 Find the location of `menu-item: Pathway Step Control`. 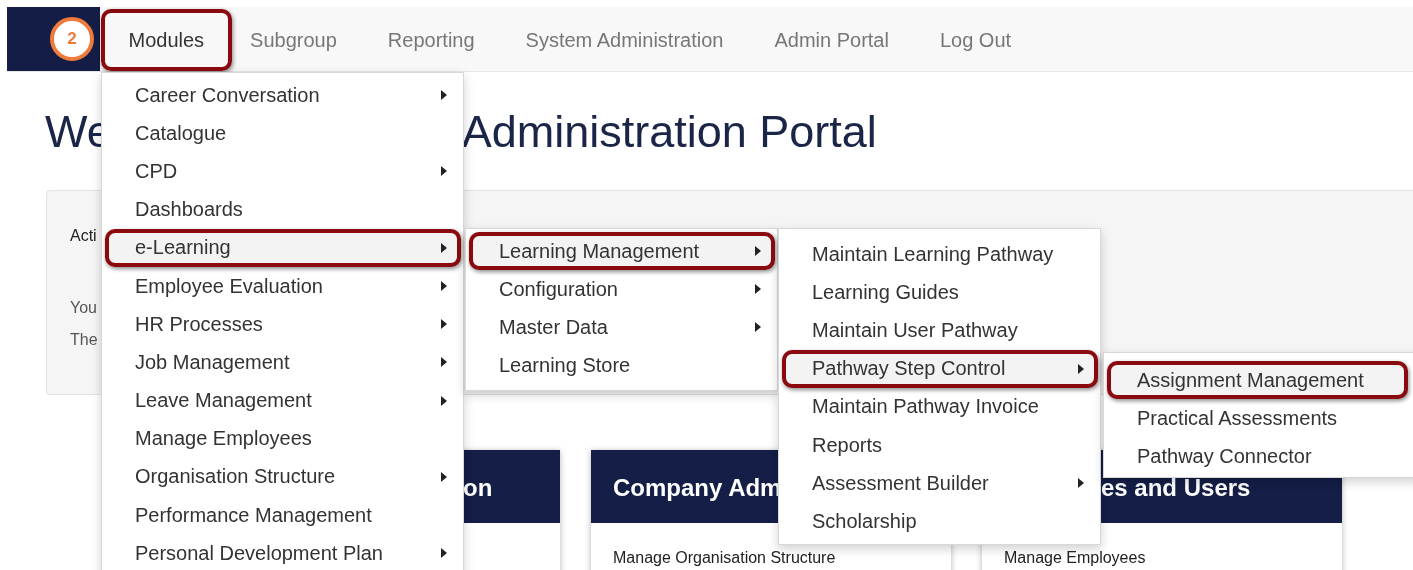

menu-item: Pathway Step Control is located at coordinates (940, 368).